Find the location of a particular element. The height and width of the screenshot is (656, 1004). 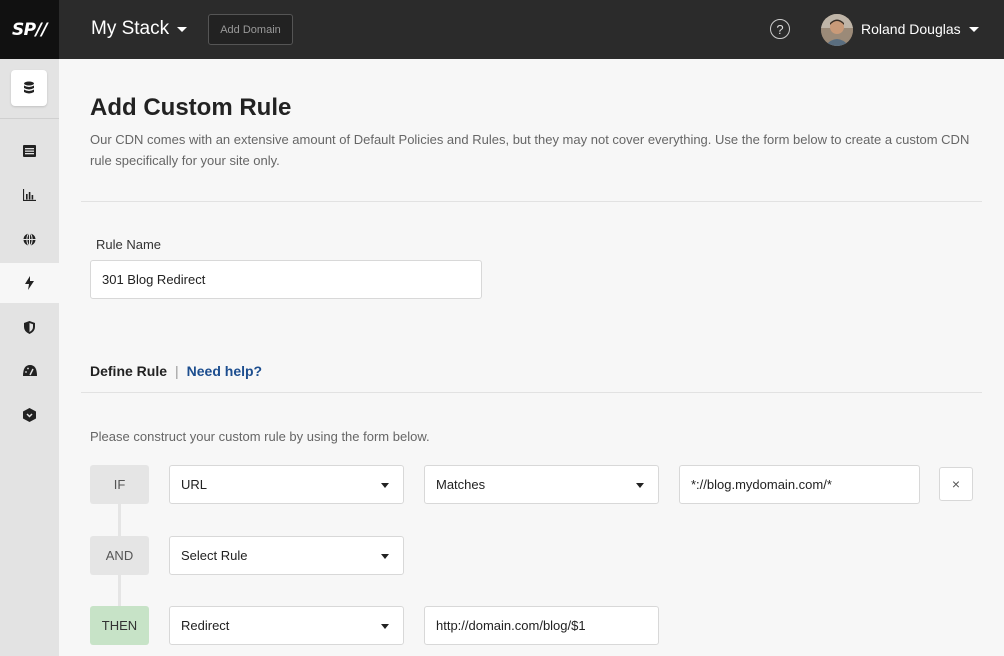

database-icon is located at coordinates (29, 87).